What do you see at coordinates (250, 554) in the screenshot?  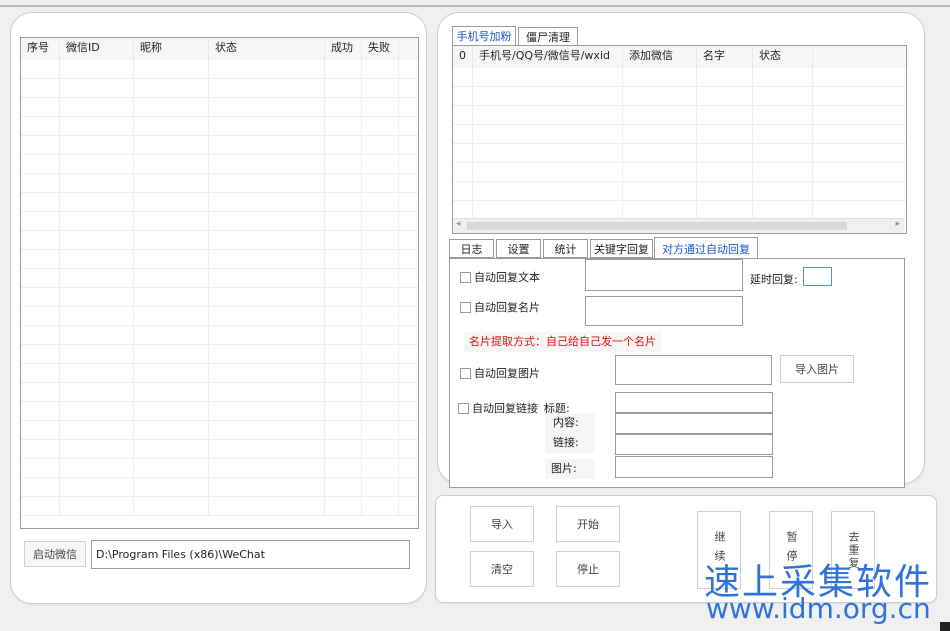 I see `wechat-path-field: D:\Program Files (x86)\WeChat` at bounding box center [250, 554].